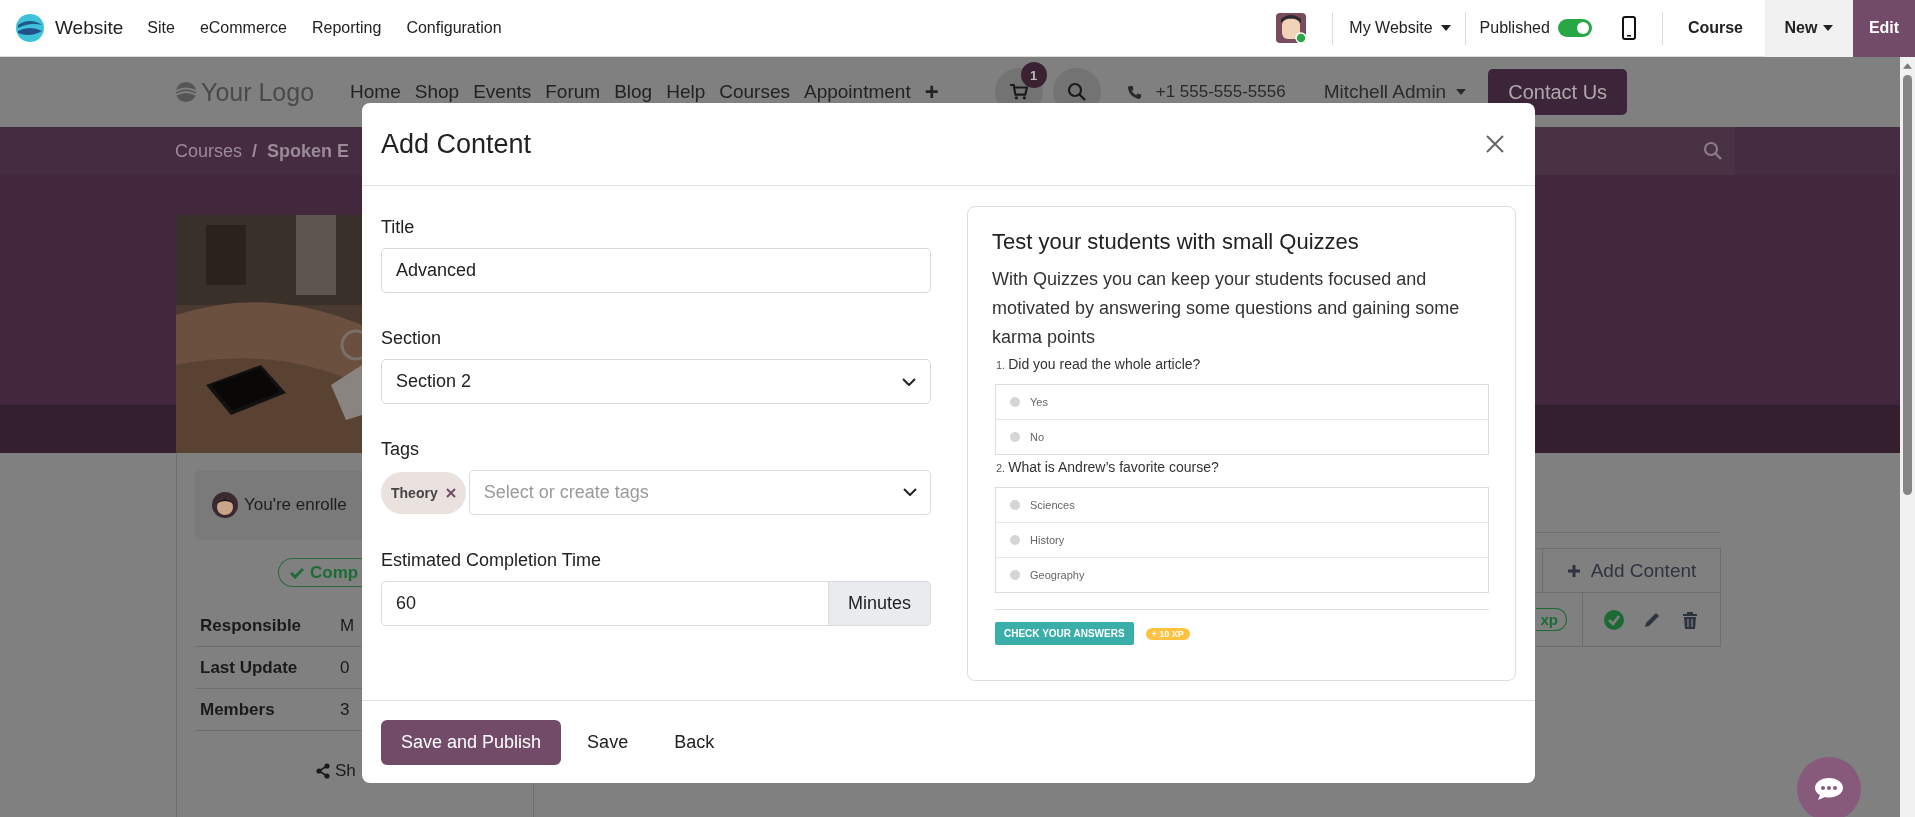 The image size is (1915, 817). What do you see at coordinates (502, 92) in the screenshot?
I see `nav-link: Events` at bounding box center [502, 92].